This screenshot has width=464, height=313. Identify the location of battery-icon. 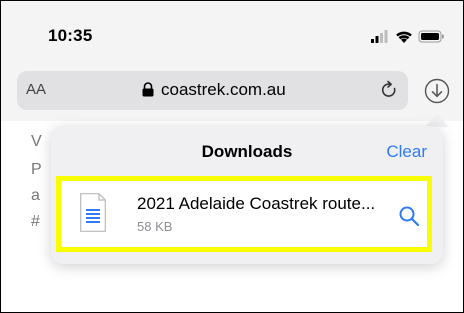
(431, 36).